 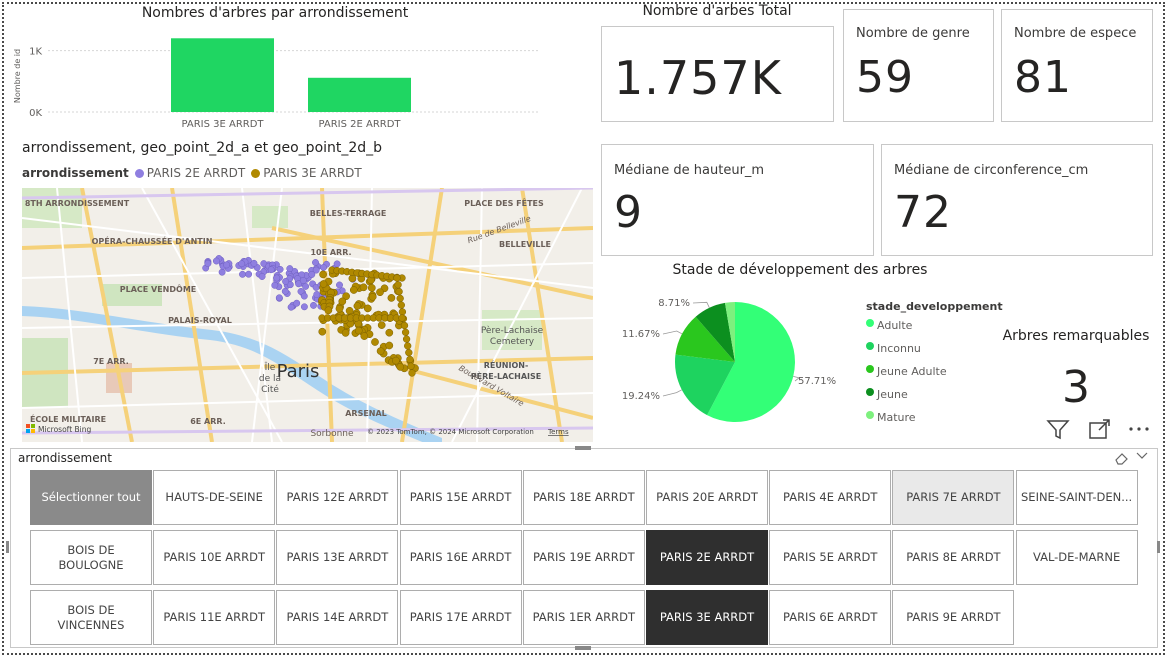 What do you see at coordinates (707, 497) in the screenshot?
I see `slicer-chip-paris-20e-arrdt: PARIS 20E ARRDT` at bounding box center [707, 497].